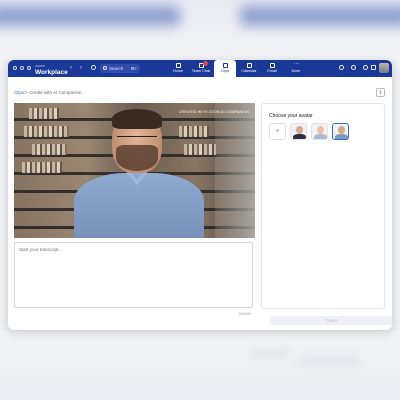 Image resolution: width=400 pixels, height=400 pixels. What do you see at coordinates (245, 314) in the screenshot?
I see `character-counter: 0/5000` at bounding box center [245, 314].